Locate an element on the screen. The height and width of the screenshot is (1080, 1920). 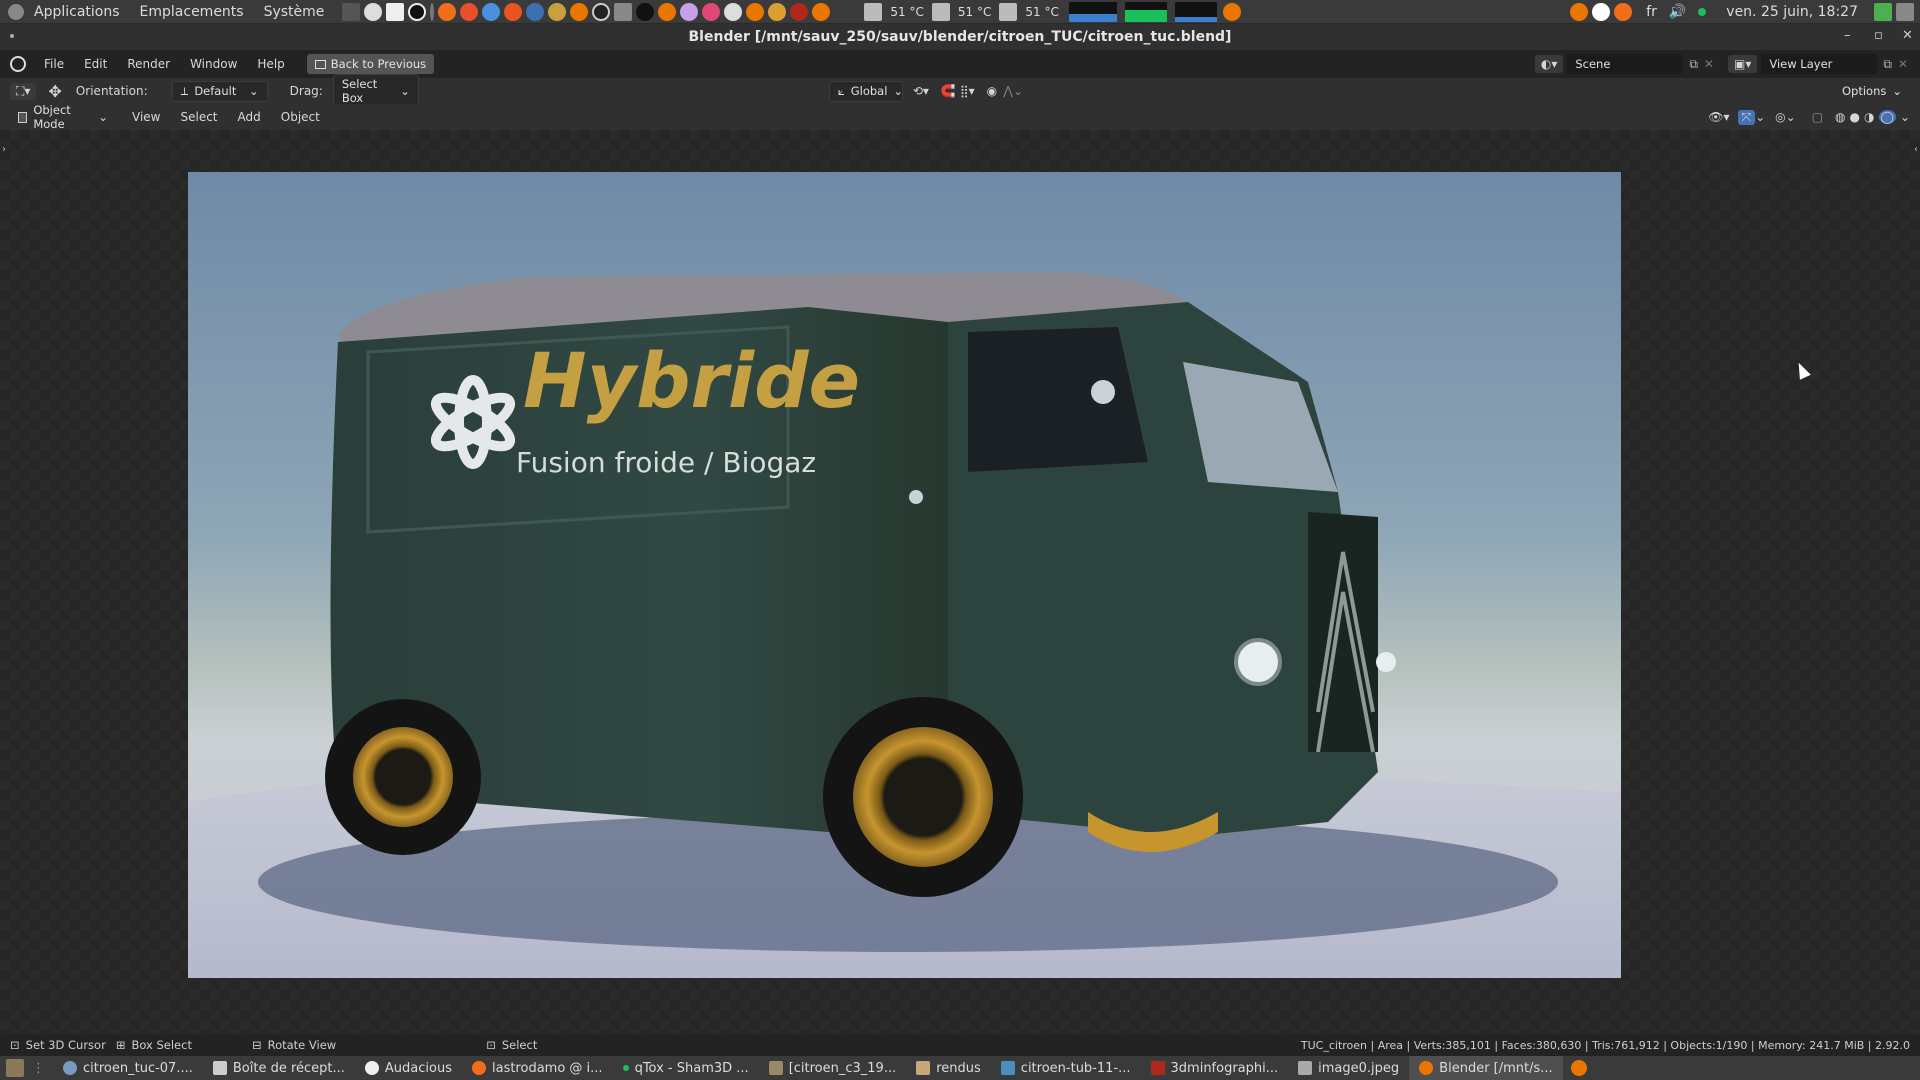
snap-target-icon: ⣿▾ is located at coordinates (967, 91).